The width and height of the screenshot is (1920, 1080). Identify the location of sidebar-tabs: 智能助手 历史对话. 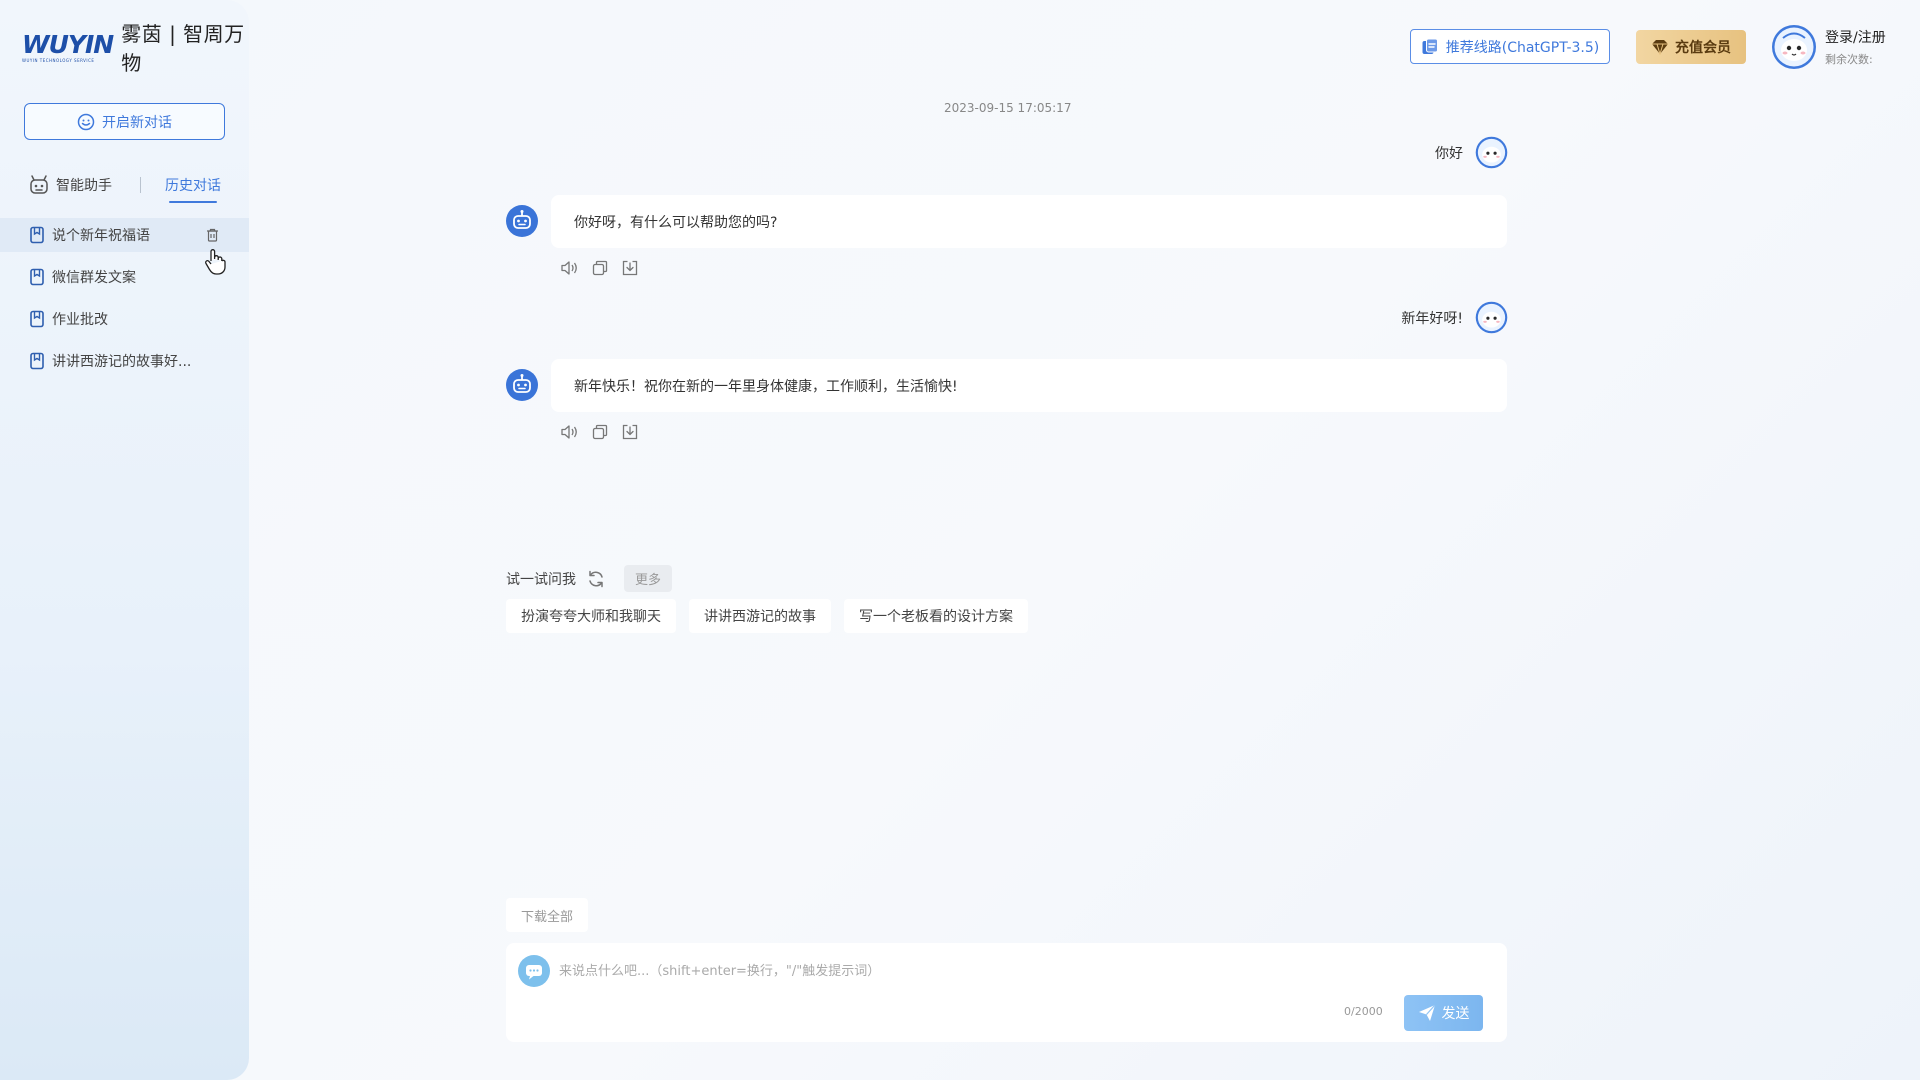
(128, 186).